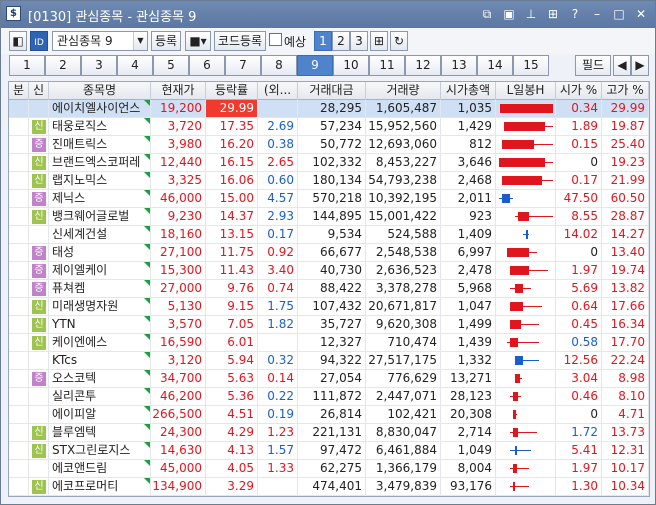 The image size is (656, 505). I want to click on header-col-cap: 시가총액, so click(468, 91).